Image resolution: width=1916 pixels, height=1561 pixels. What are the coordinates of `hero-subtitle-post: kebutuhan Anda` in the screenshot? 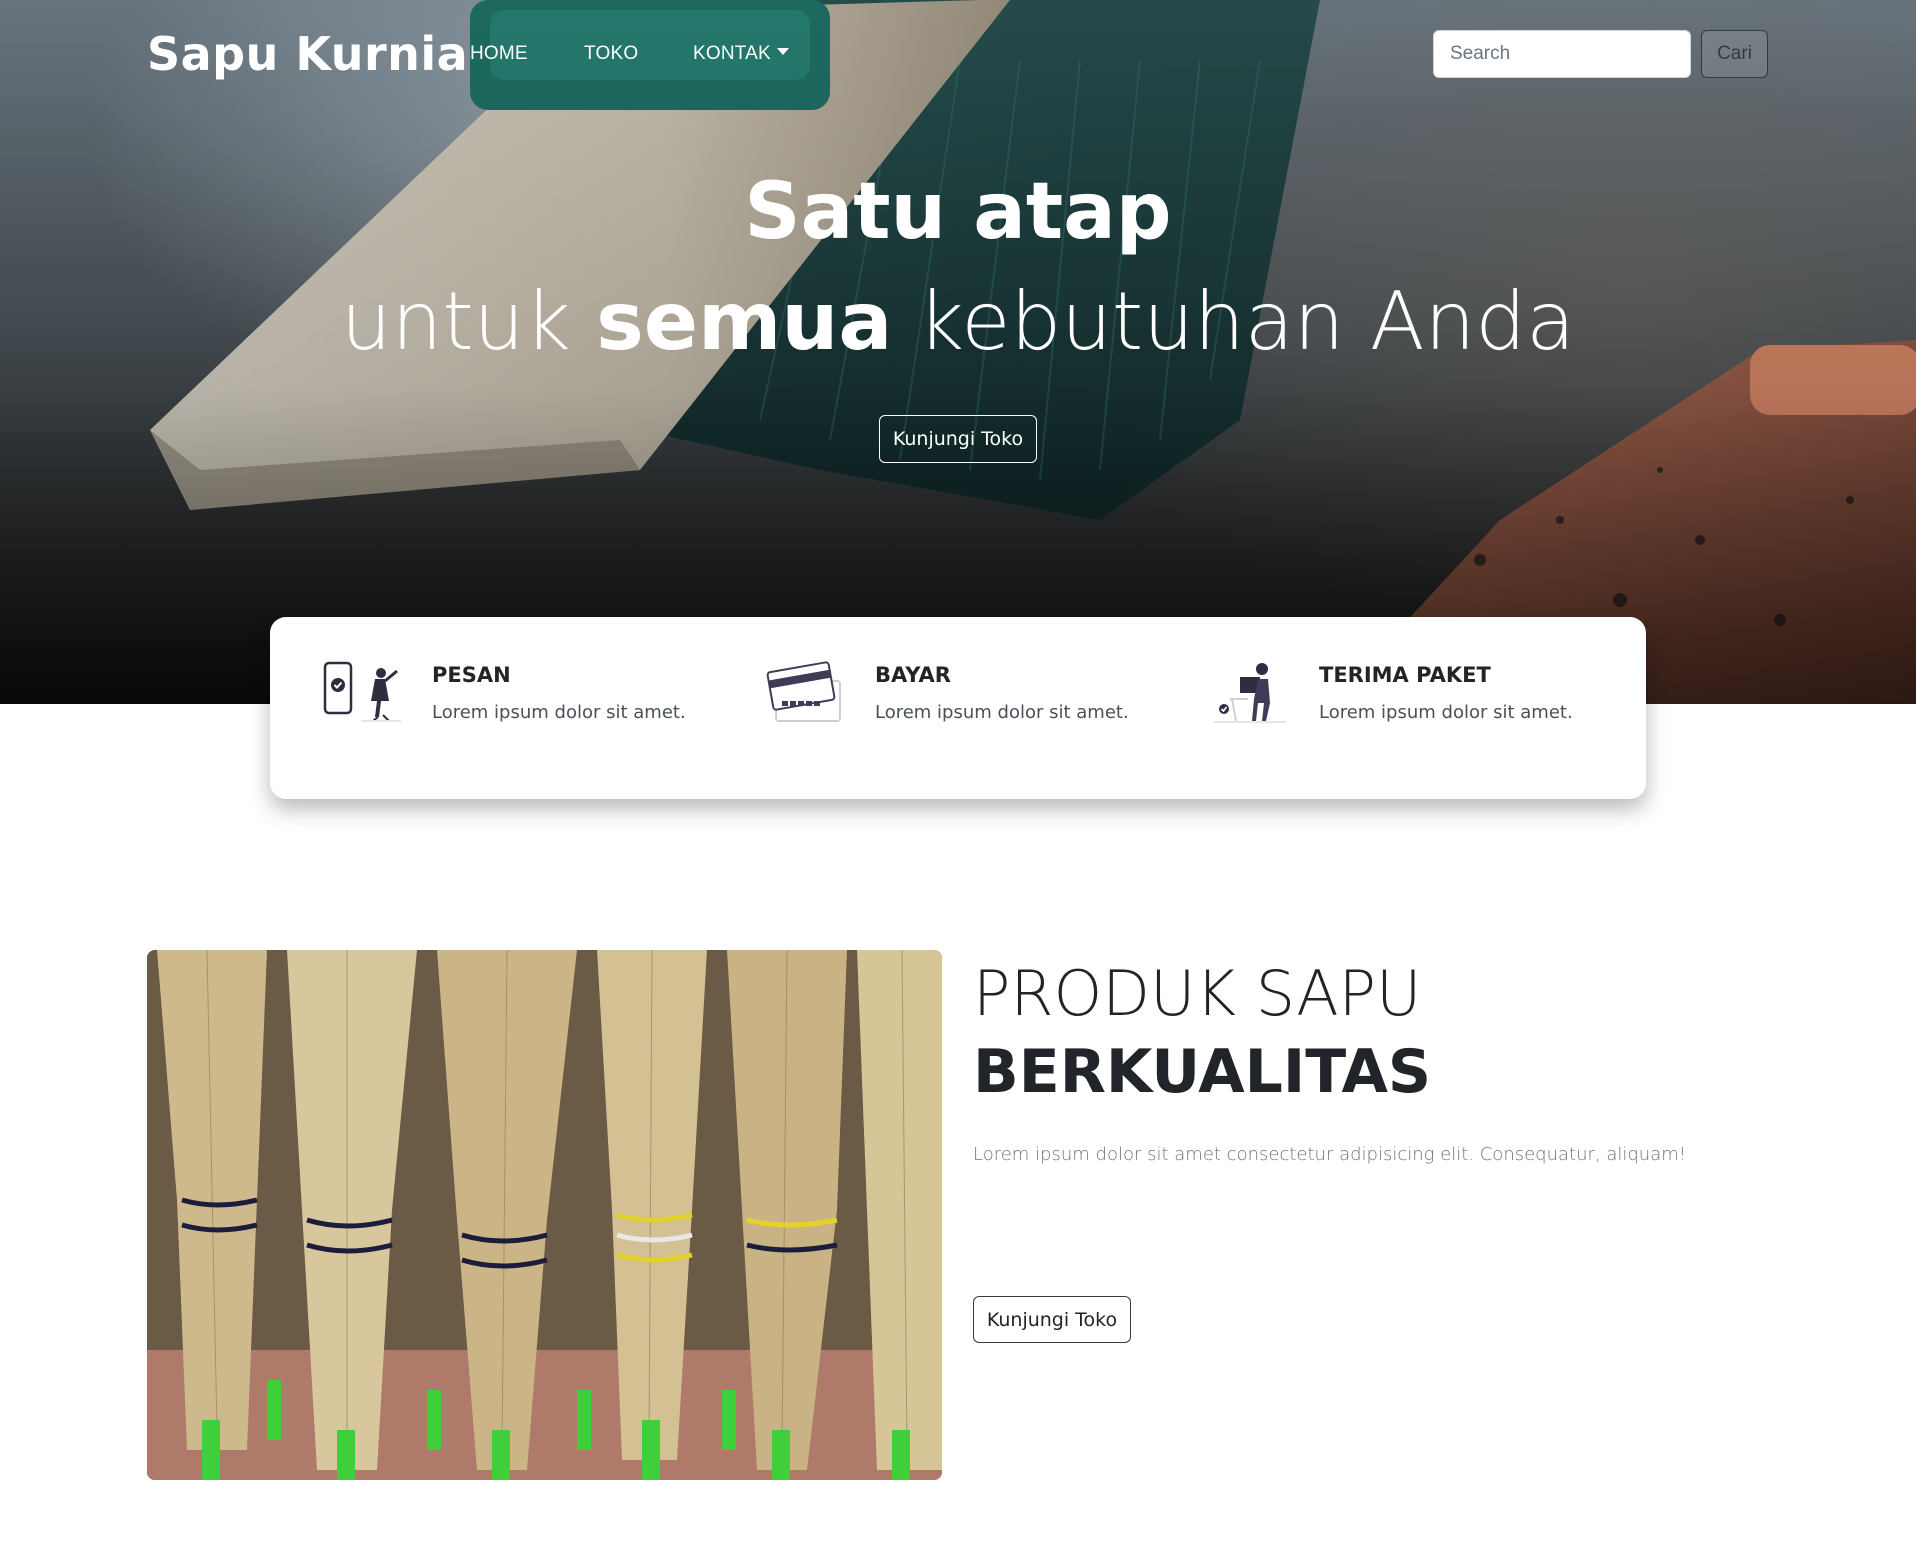 It's located at (1234, 321).